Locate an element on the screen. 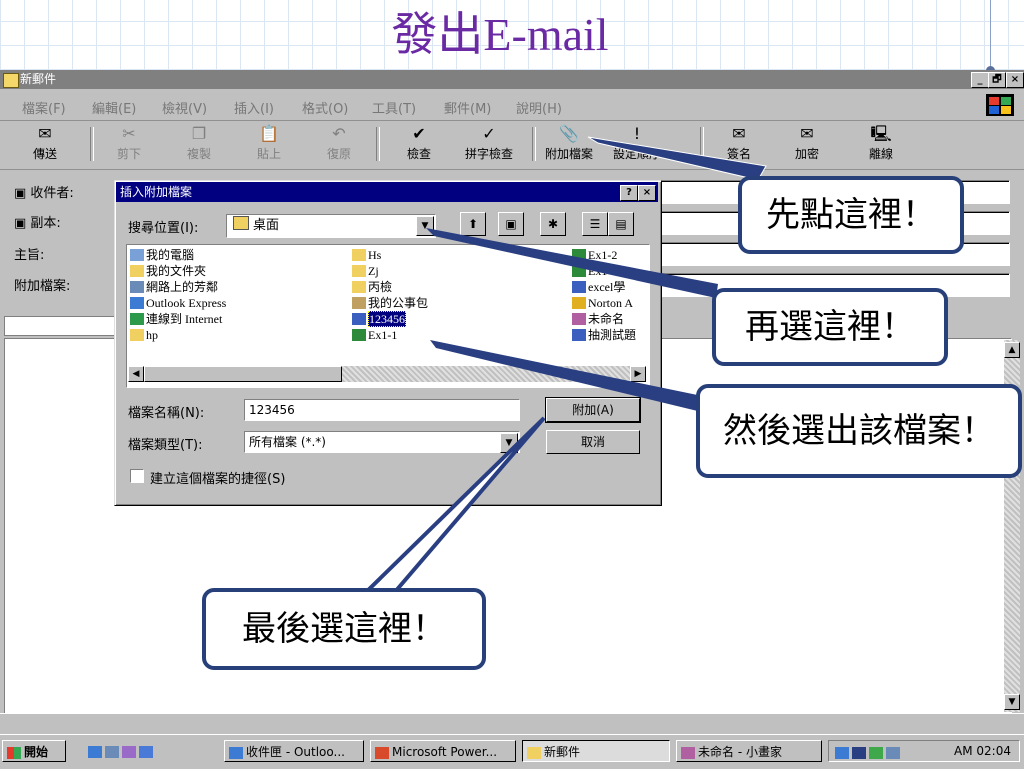 This screenshot has height=769, width=1024. cc-label: ▣ 副本: is located at coordinates (37, 221).